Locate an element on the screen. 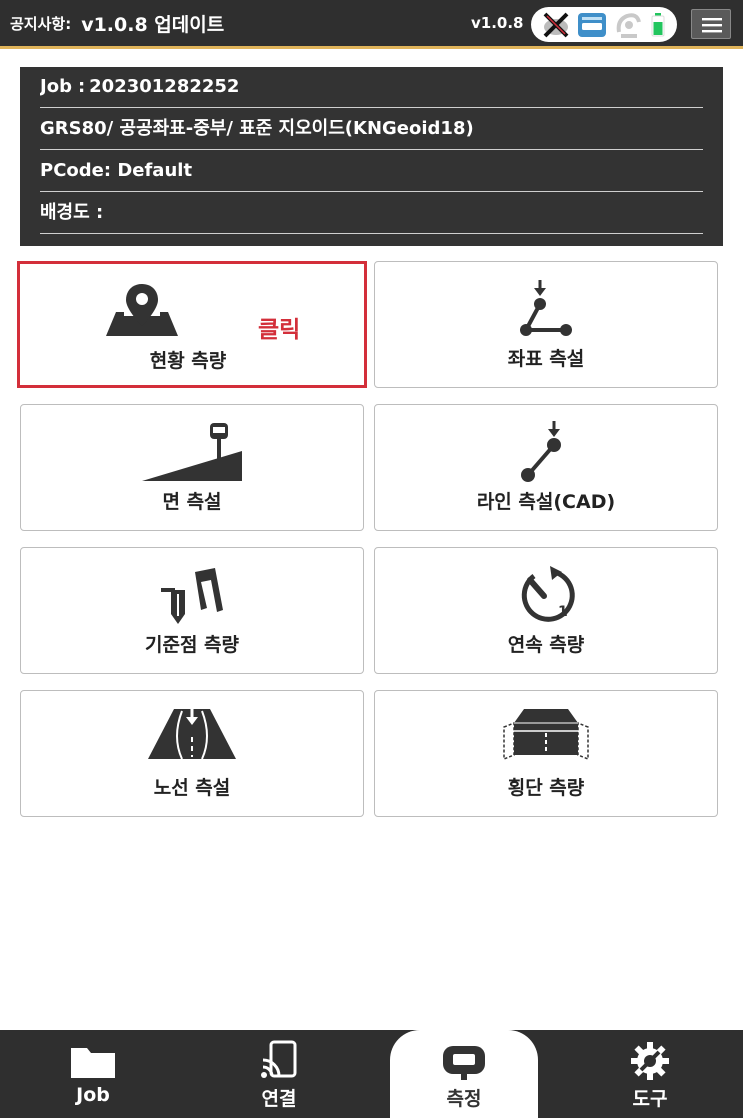 This screenshot has width=743, height=1118. surface-stakeout-icon is located at coordinates (192, 452).